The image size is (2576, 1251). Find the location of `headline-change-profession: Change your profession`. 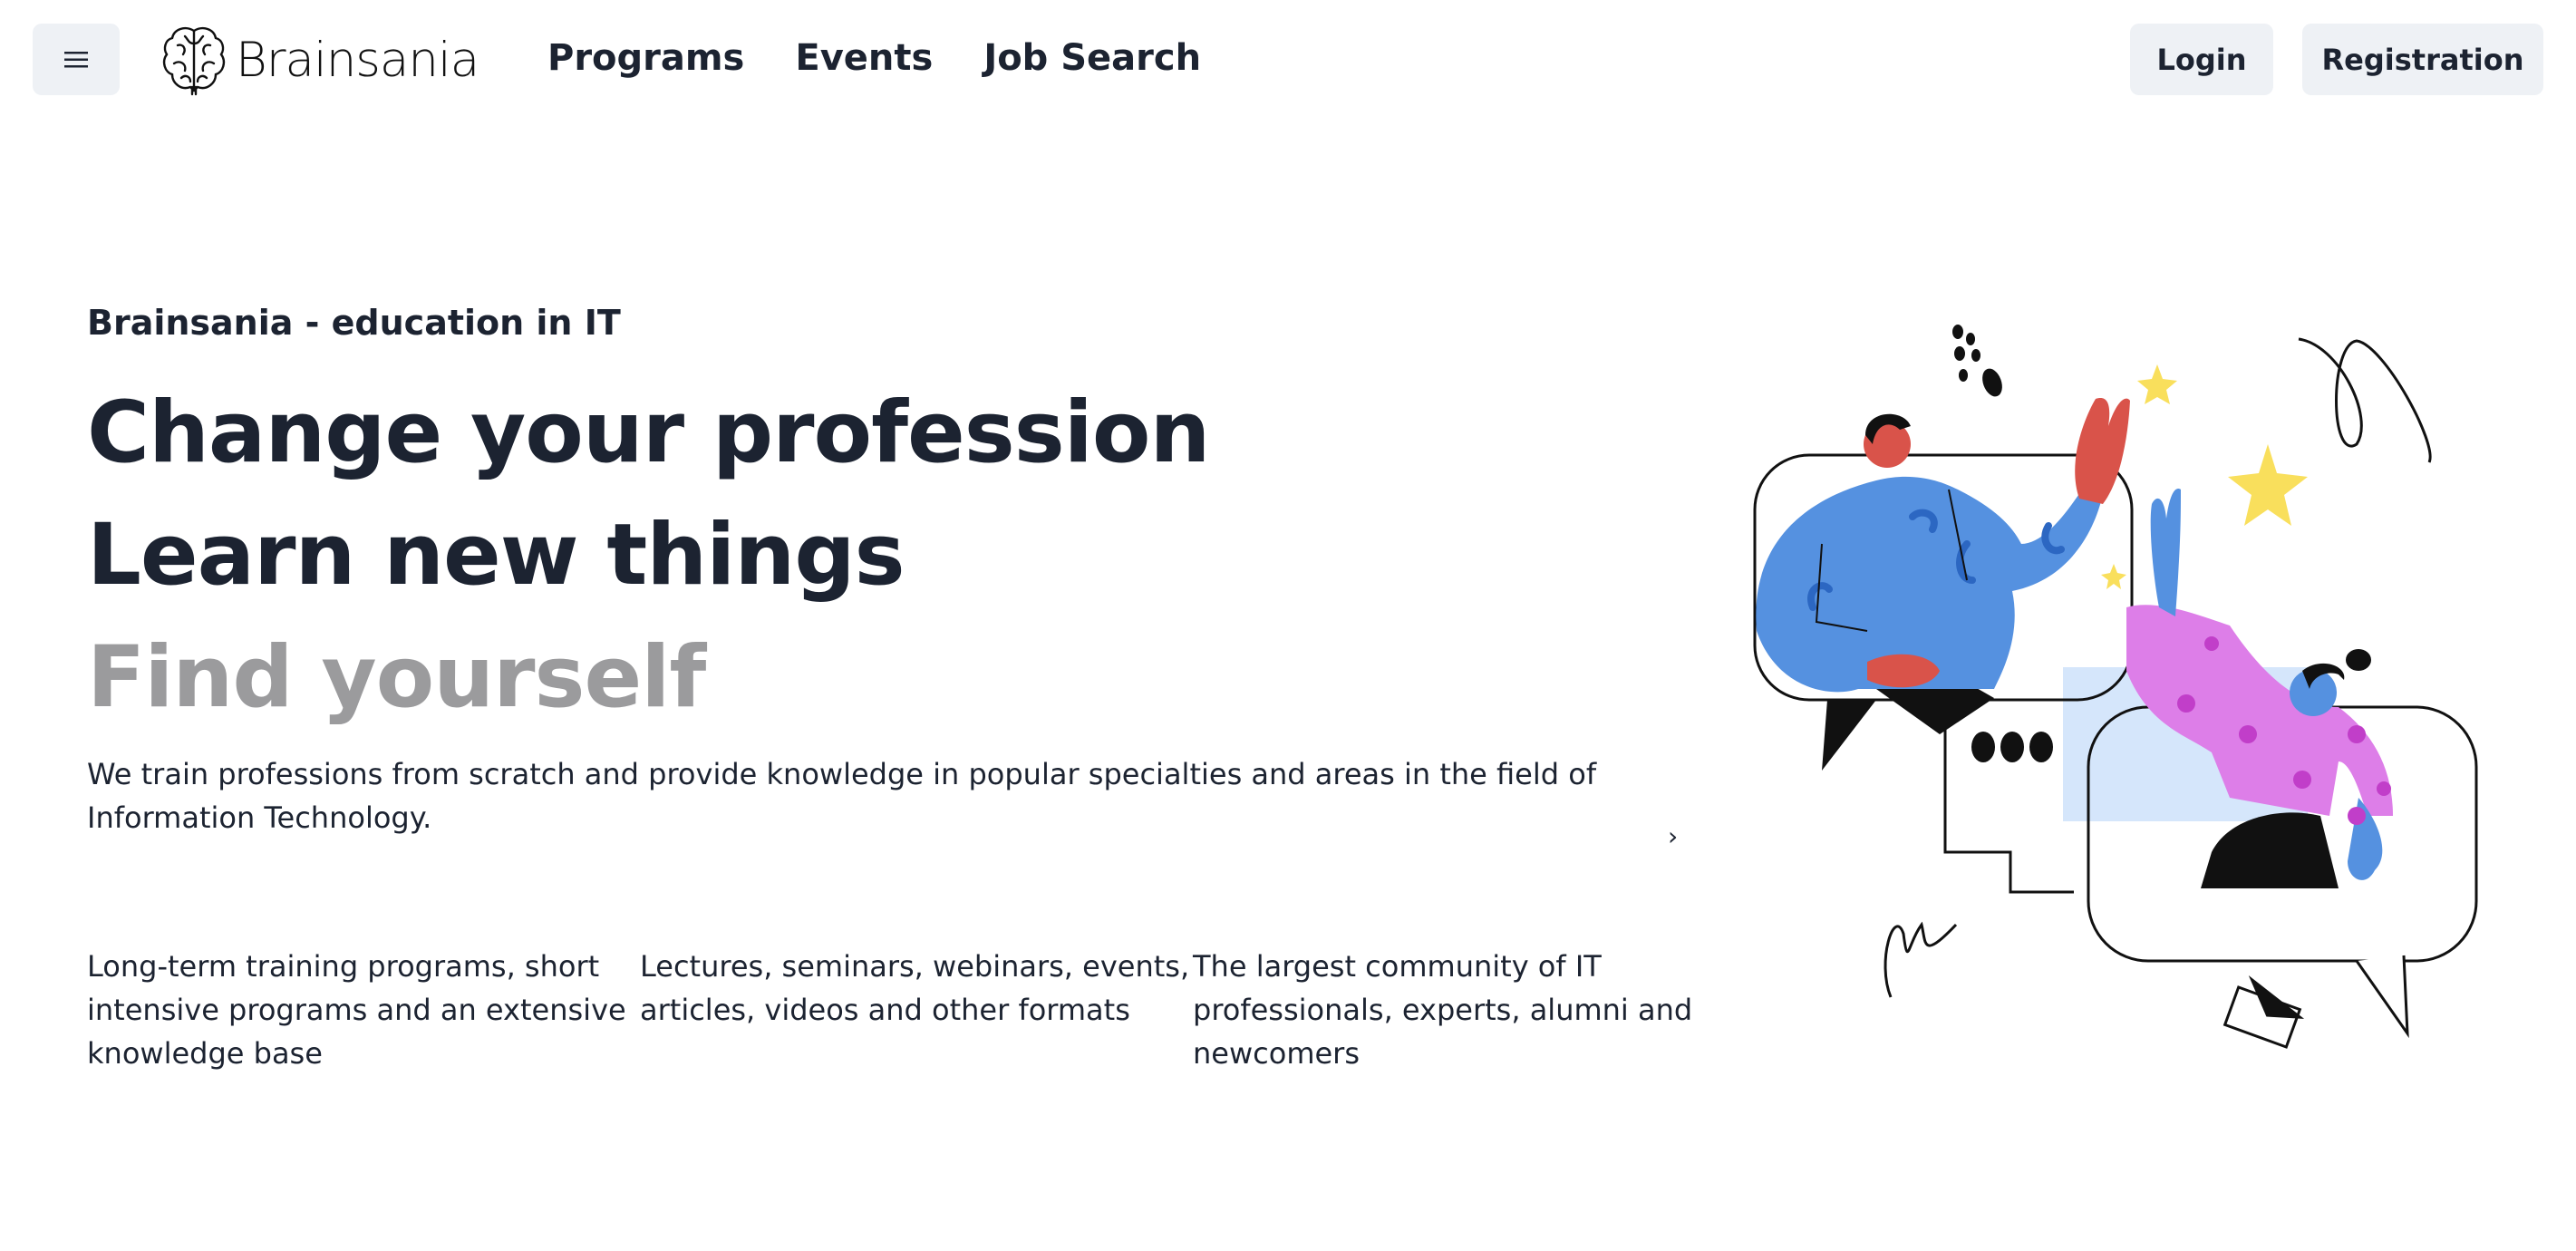

headline-change-profession: Change your profession is located at coordinates (648, 432).